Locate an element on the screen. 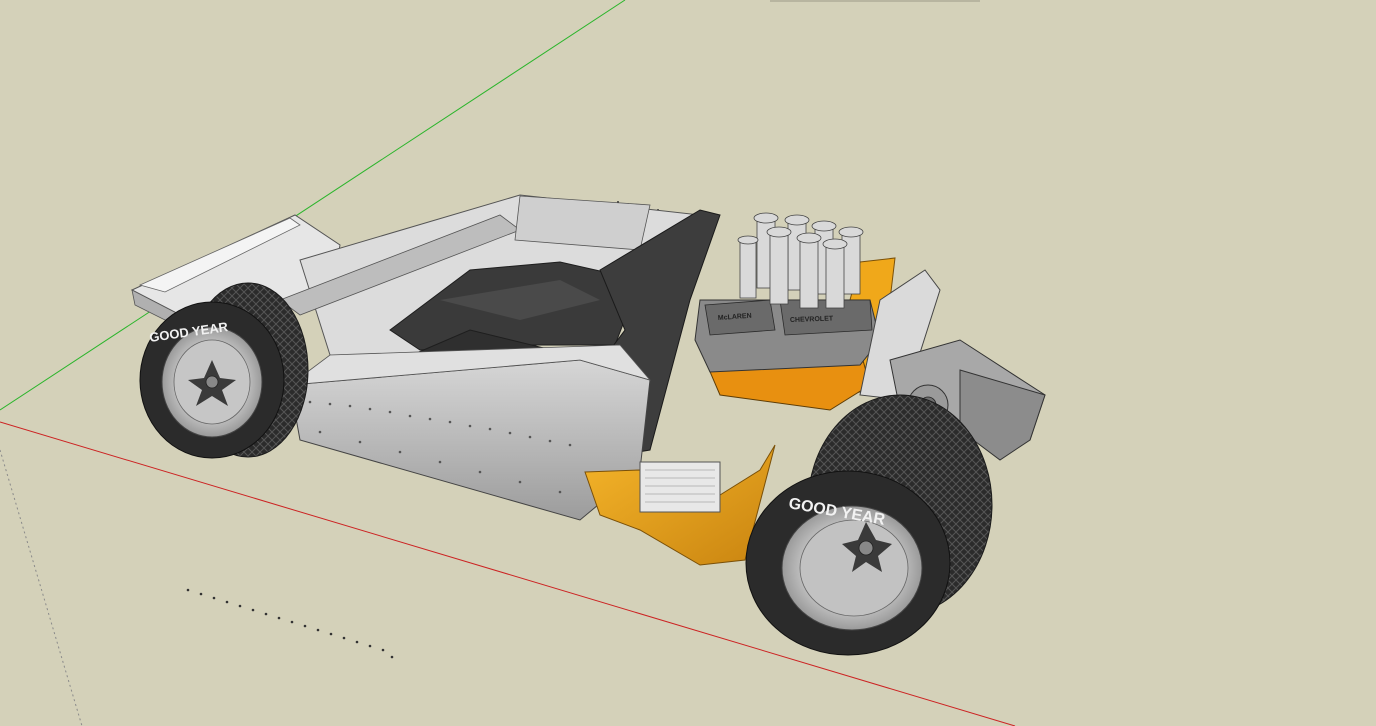  cockpit-rear-bulkhead-top is located at coordinates (582, 223).